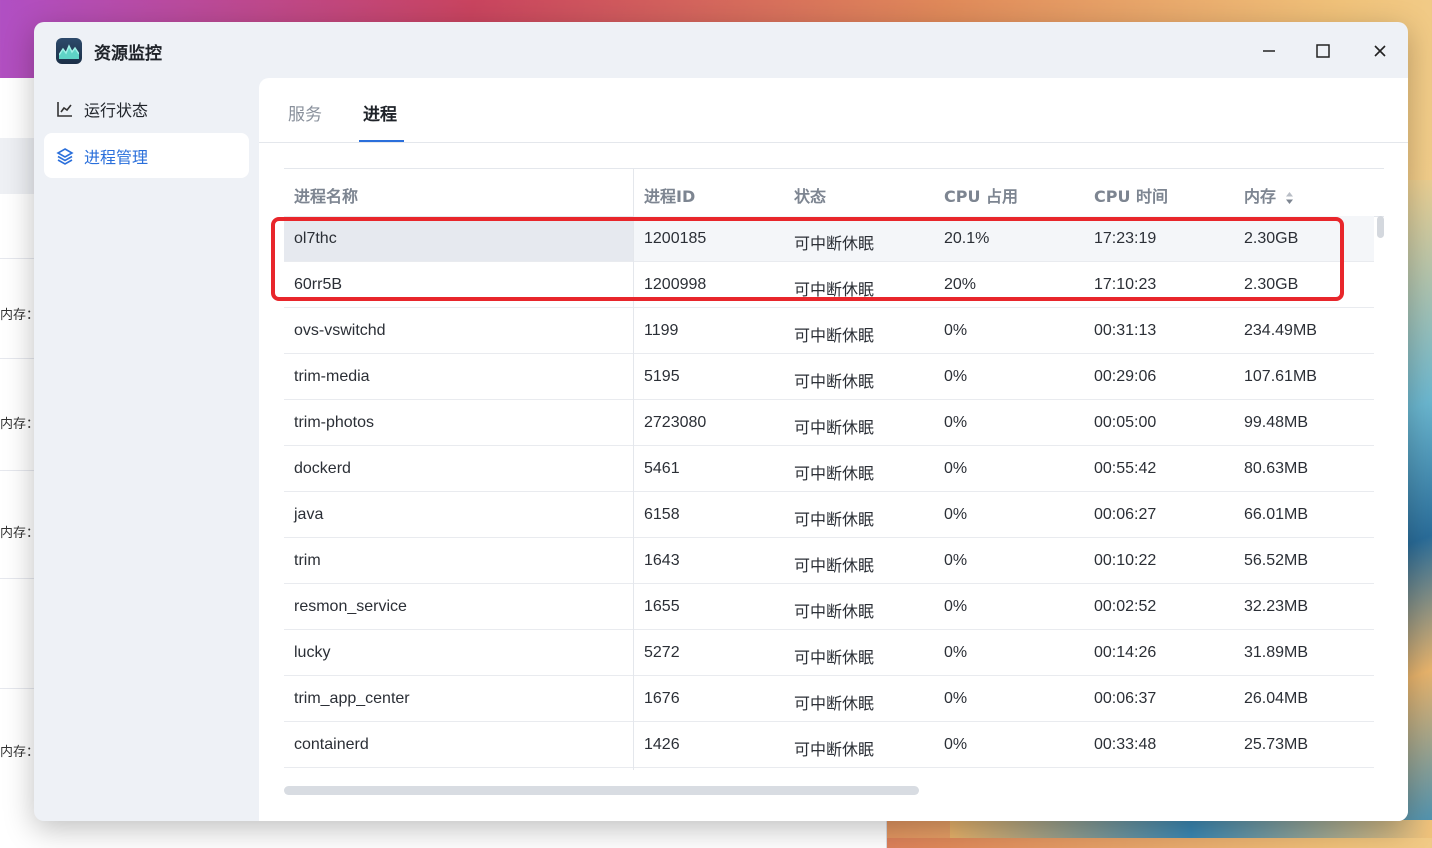 Image resolution: width=1432 pixels, height=848 pixels. Describe the element at coordinates (675, 284) in the screenshot. I see `cell-pid: 1200998` at that location.